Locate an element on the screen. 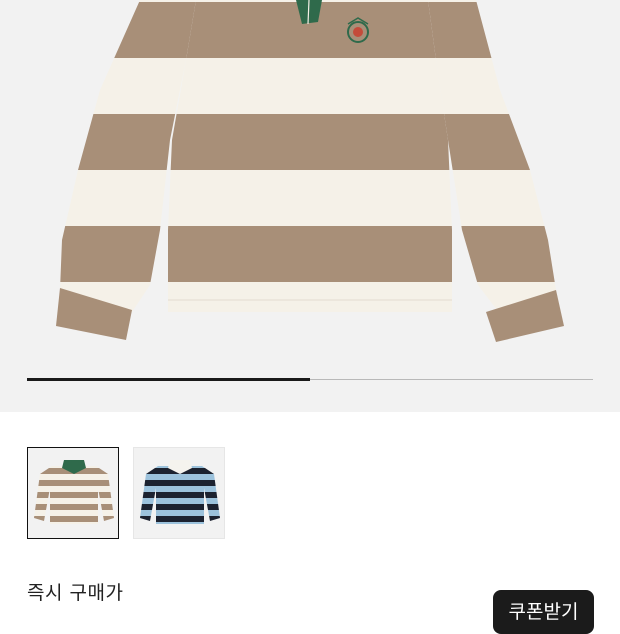 The image size is (620, 634). gallery-progress-track is located at coordinates (310, 379).